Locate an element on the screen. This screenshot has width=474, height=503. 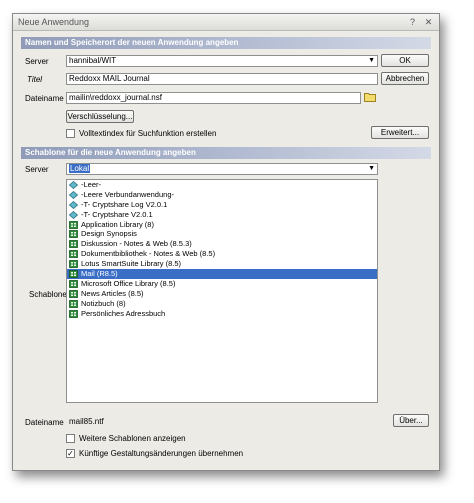
checkmark-icon: ✓ is located at coordinates (70, 453).